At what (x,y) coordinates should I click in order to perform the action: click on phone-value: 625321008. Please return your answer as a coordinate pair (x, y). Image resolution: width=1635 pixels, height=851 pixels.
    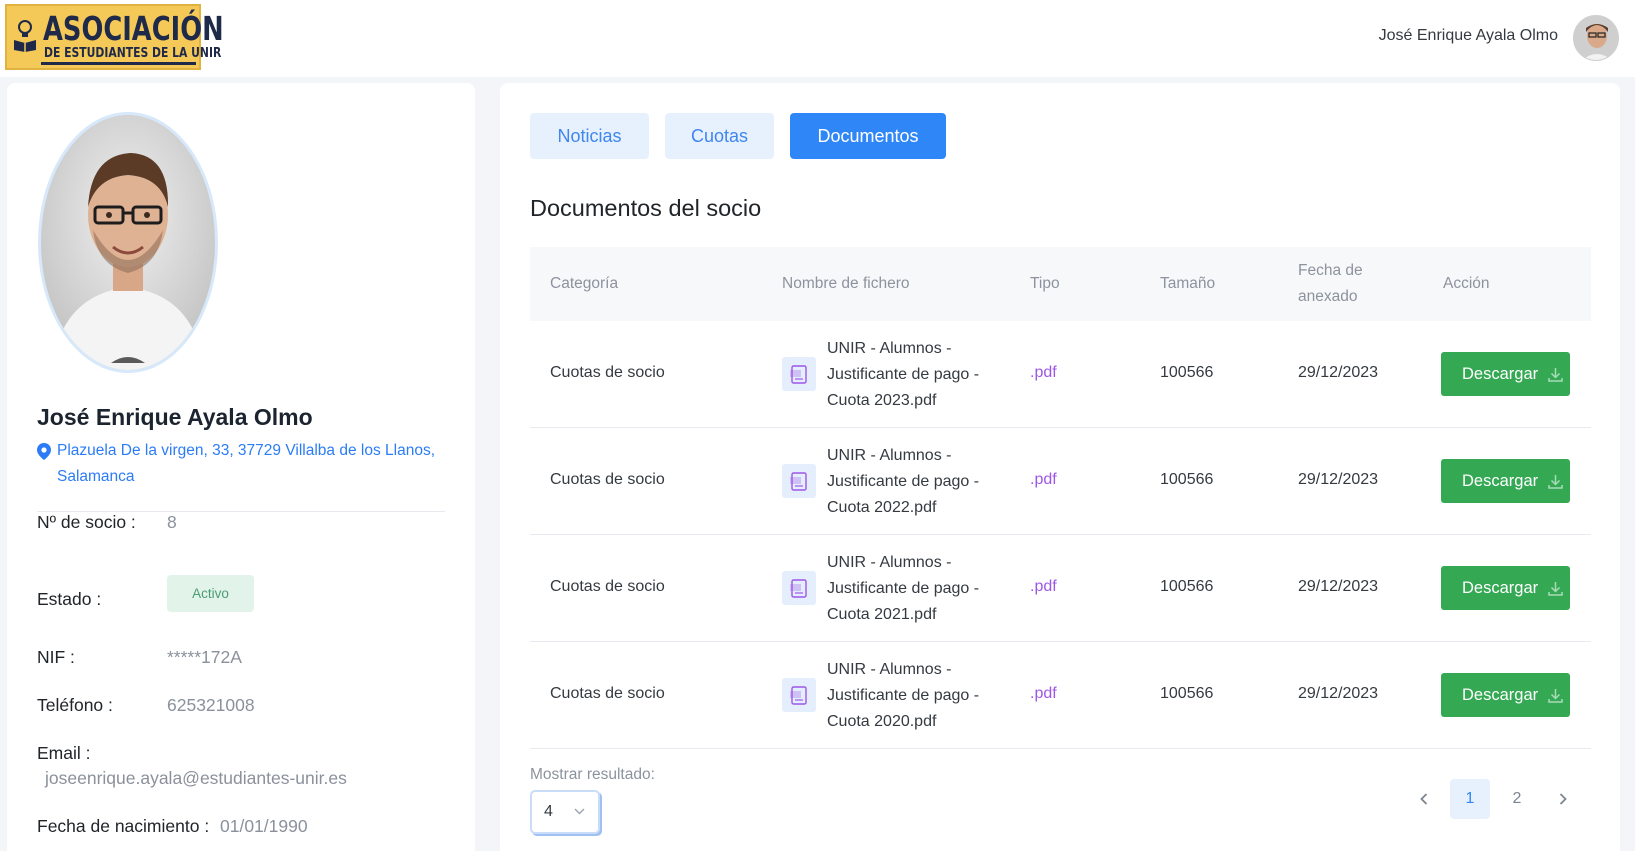
    Looking at the image, I should click on (211, 705).